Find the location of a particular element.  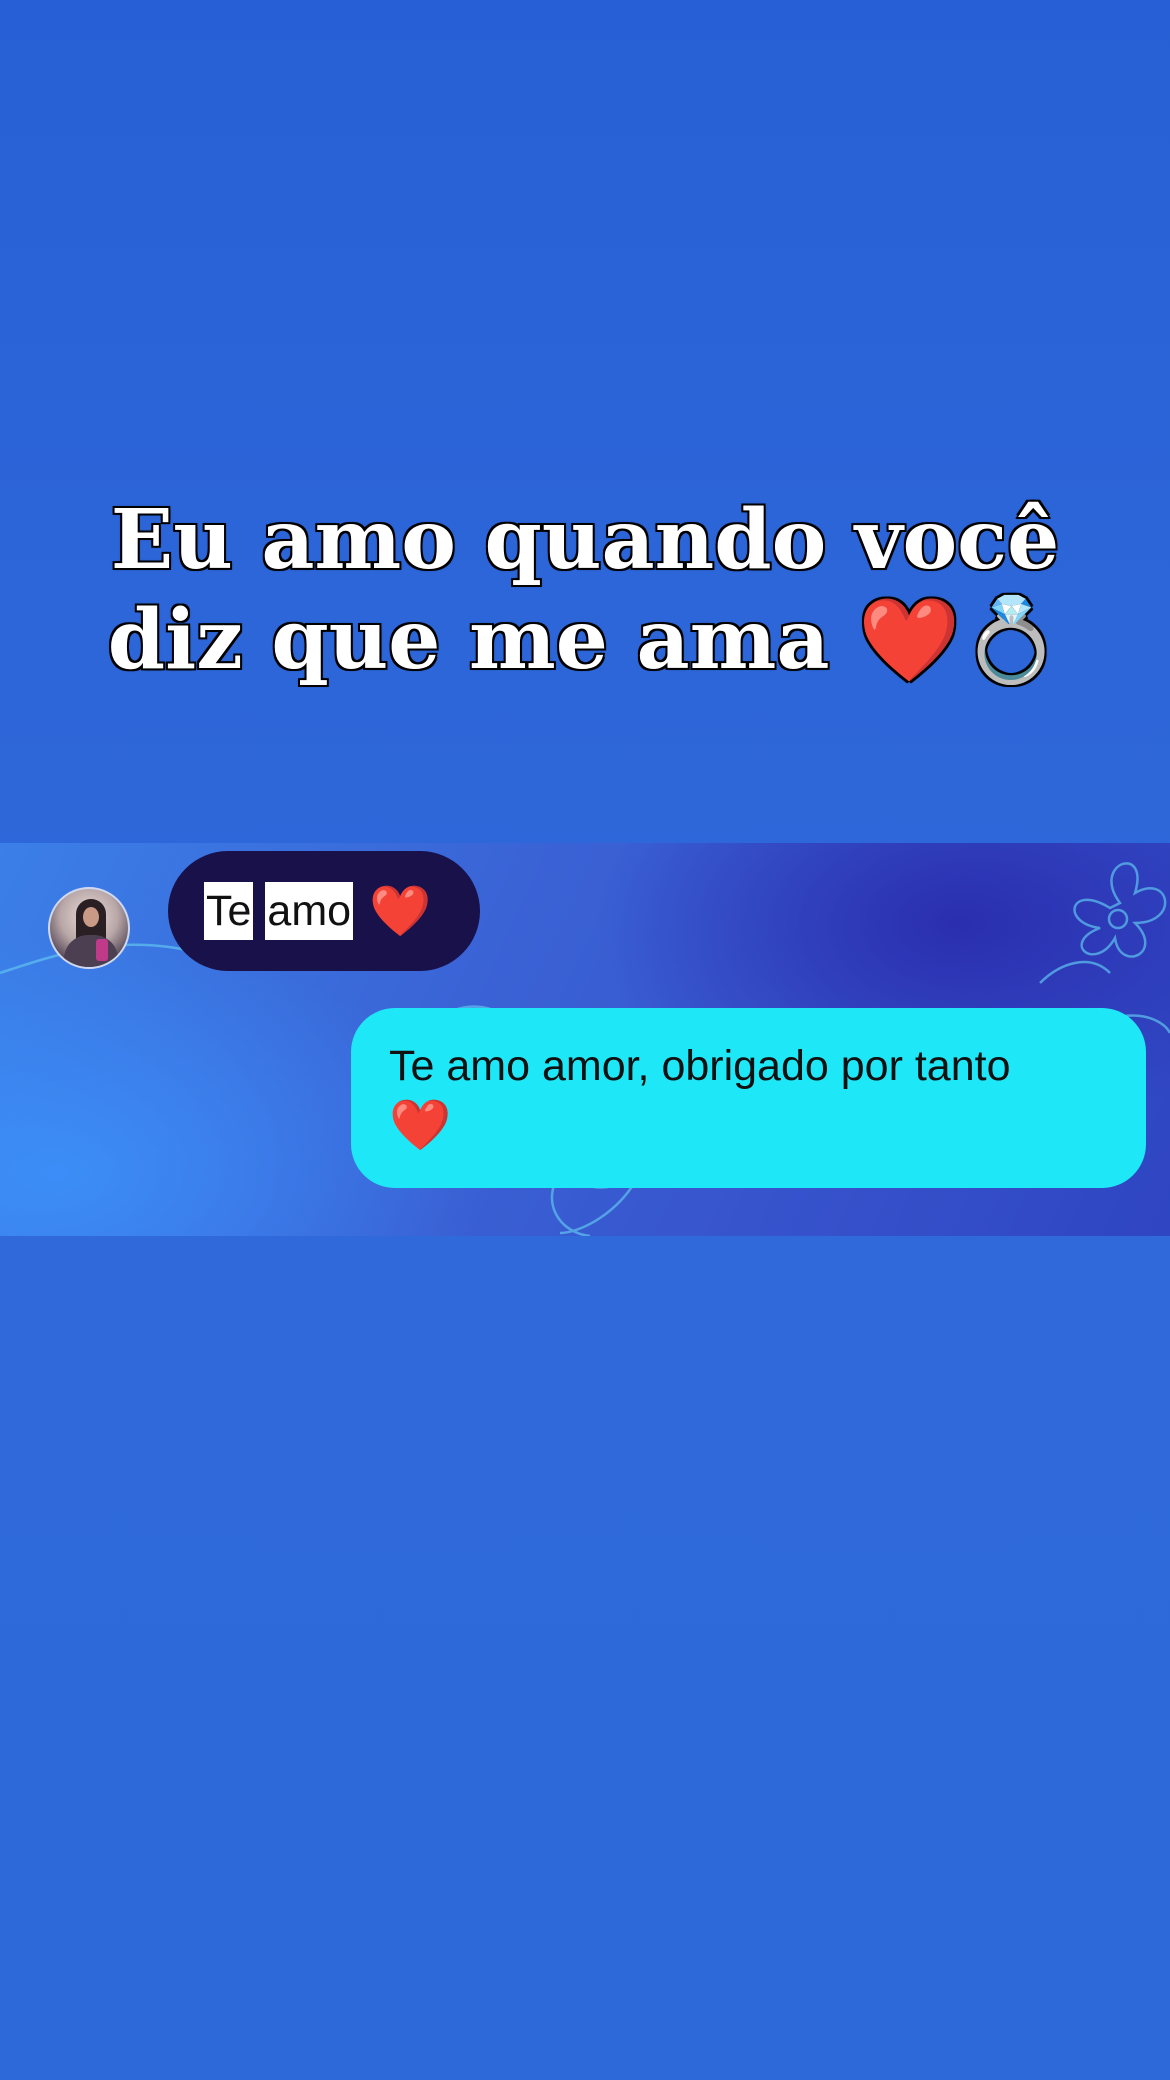

caption-title: Eu amo quando você diz que me ama ❤️💍 is located at coordinates (585, 590).